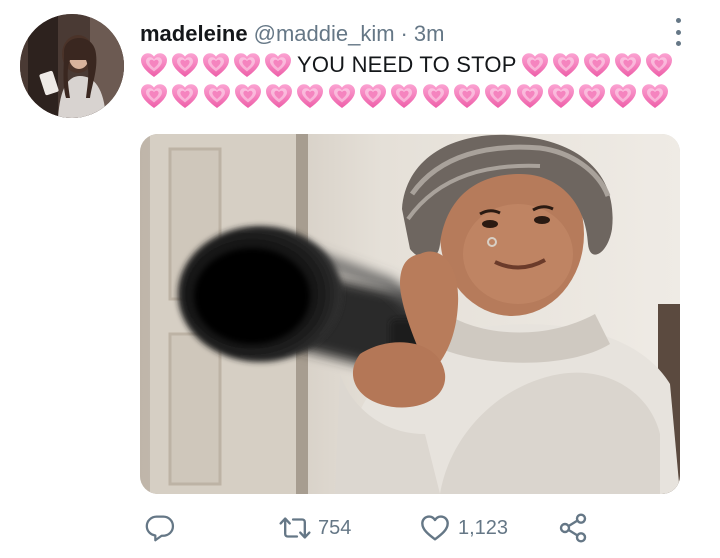 The image size is (720, 558). I want to click on tweet-header: madeleine @maddie_kim · 3m, so click(292, 34).